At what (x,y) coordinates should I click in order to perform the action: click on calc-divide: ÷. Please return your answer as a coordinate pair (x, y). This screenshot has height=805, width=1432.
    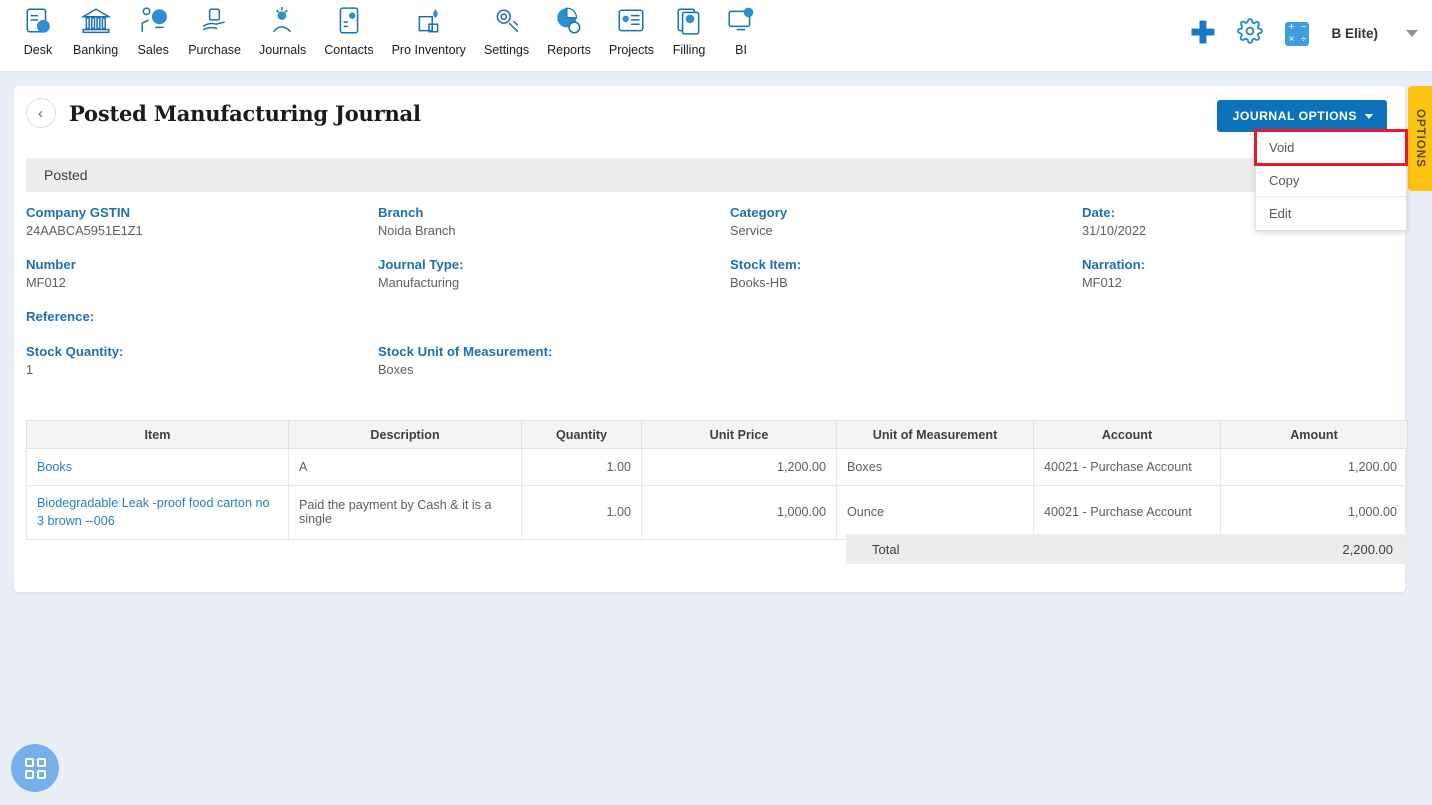
    Looking at the image, I should click on (1303, 39).